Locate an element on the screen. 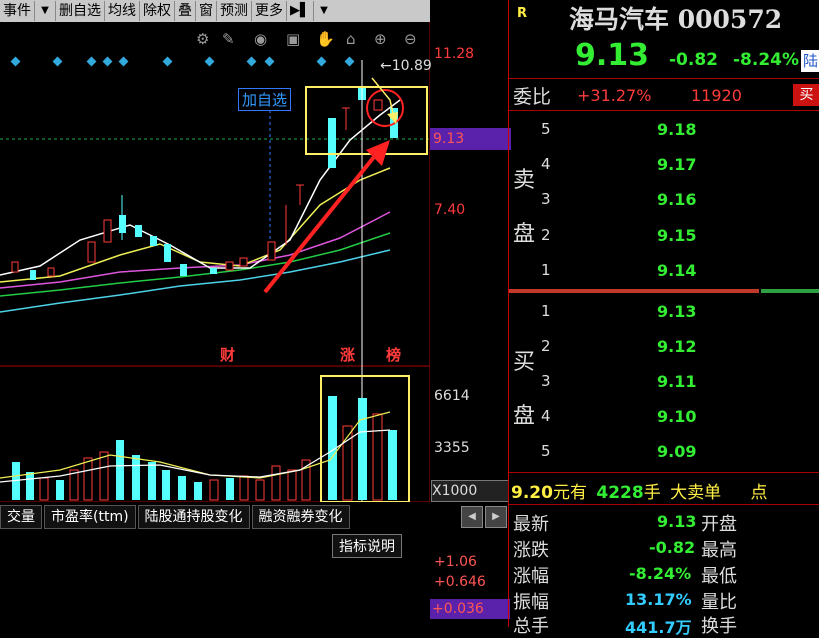  toolbar-dropdown: ▼ is located at coordinates (45, 11).